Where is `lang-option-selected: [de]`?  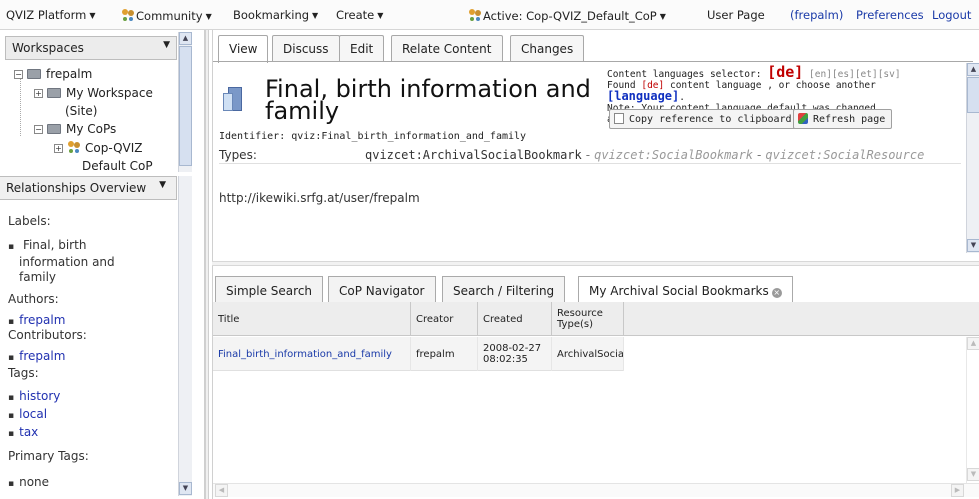
lang-option-selected: [de] is located at coordinates (785, 72).